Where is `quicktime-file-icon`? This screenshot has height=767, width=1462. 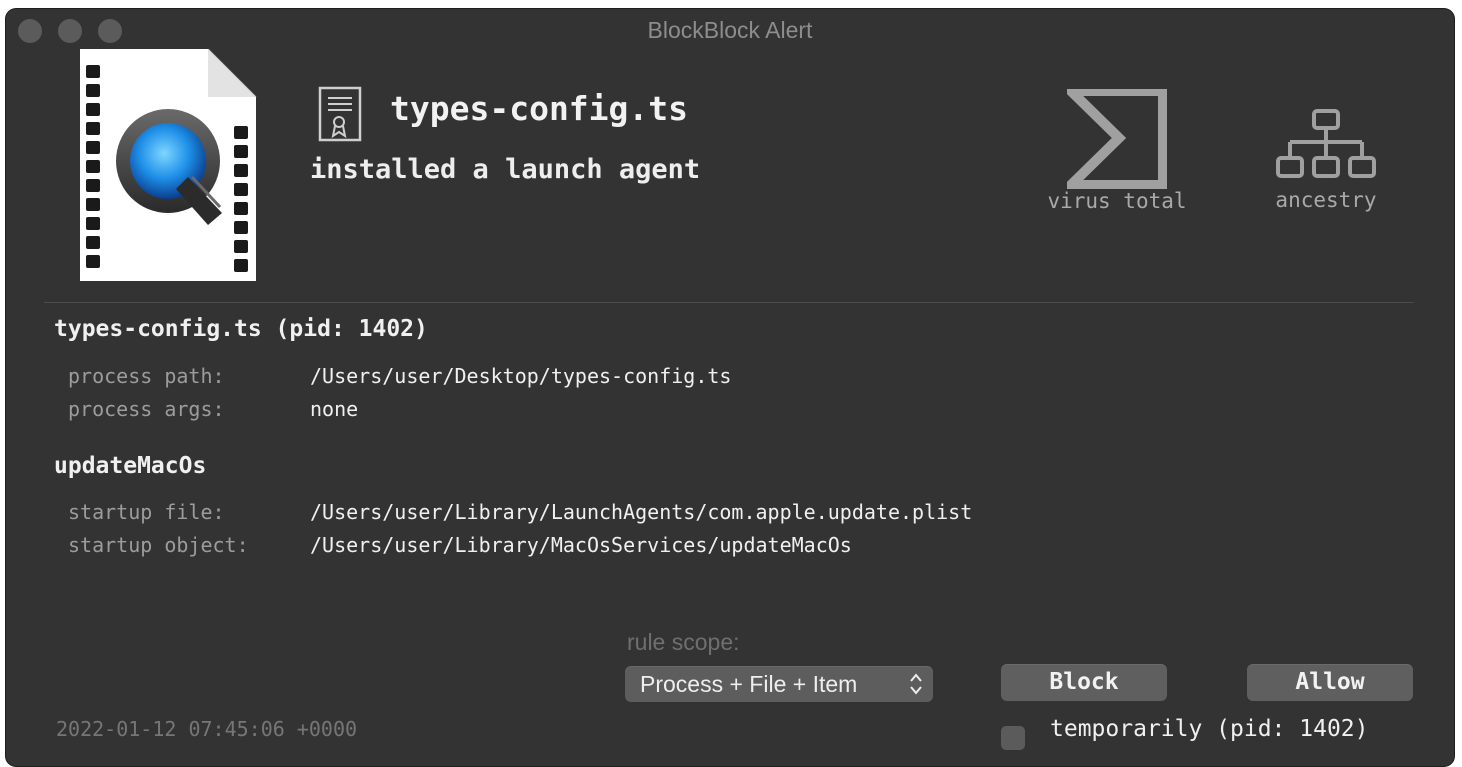
quicktime-file-icon is located at coordinates (168, 165).